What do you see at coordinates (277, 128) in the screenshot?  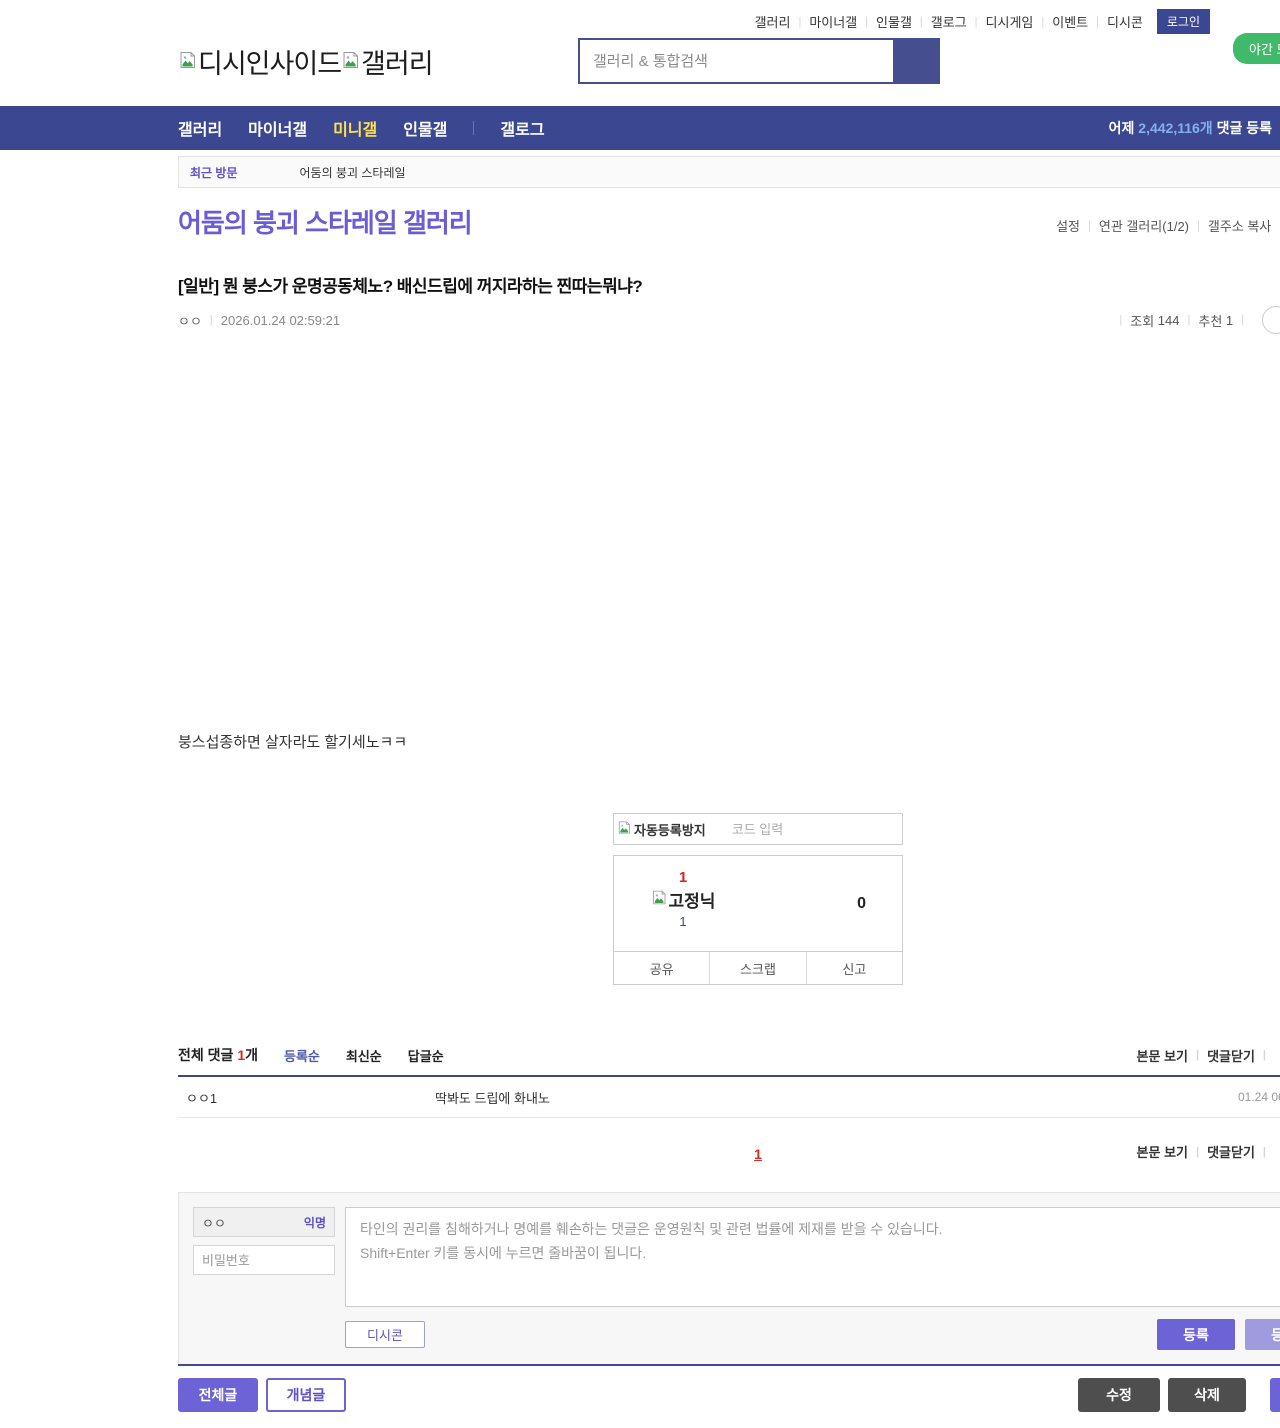 I see `nav-item-minor-gallery: 마이너갤` at bounding box center [277, 128].